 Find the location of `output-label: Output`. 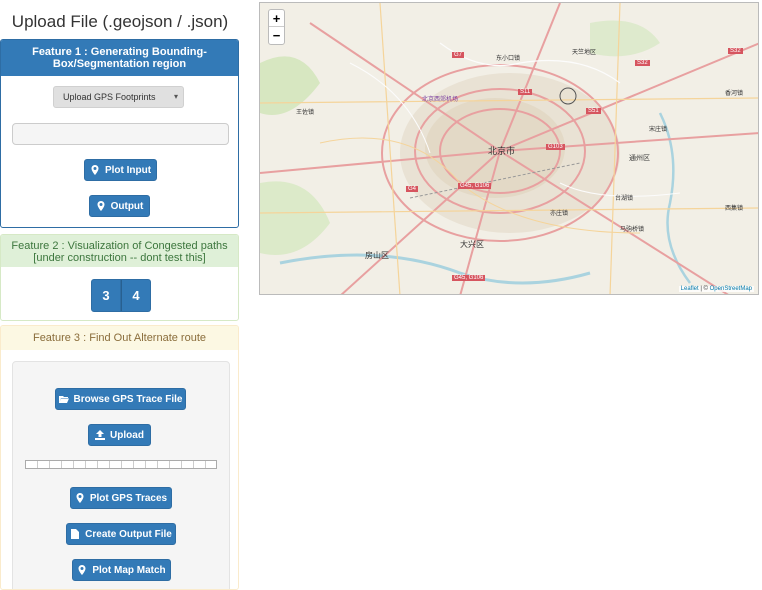

output-label: Output is located at coordinates (127, 206).